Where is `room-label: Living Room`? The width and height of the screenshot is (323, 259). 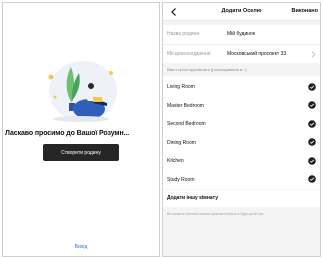
room-label: Living Room is located at coordinates (181, 87).